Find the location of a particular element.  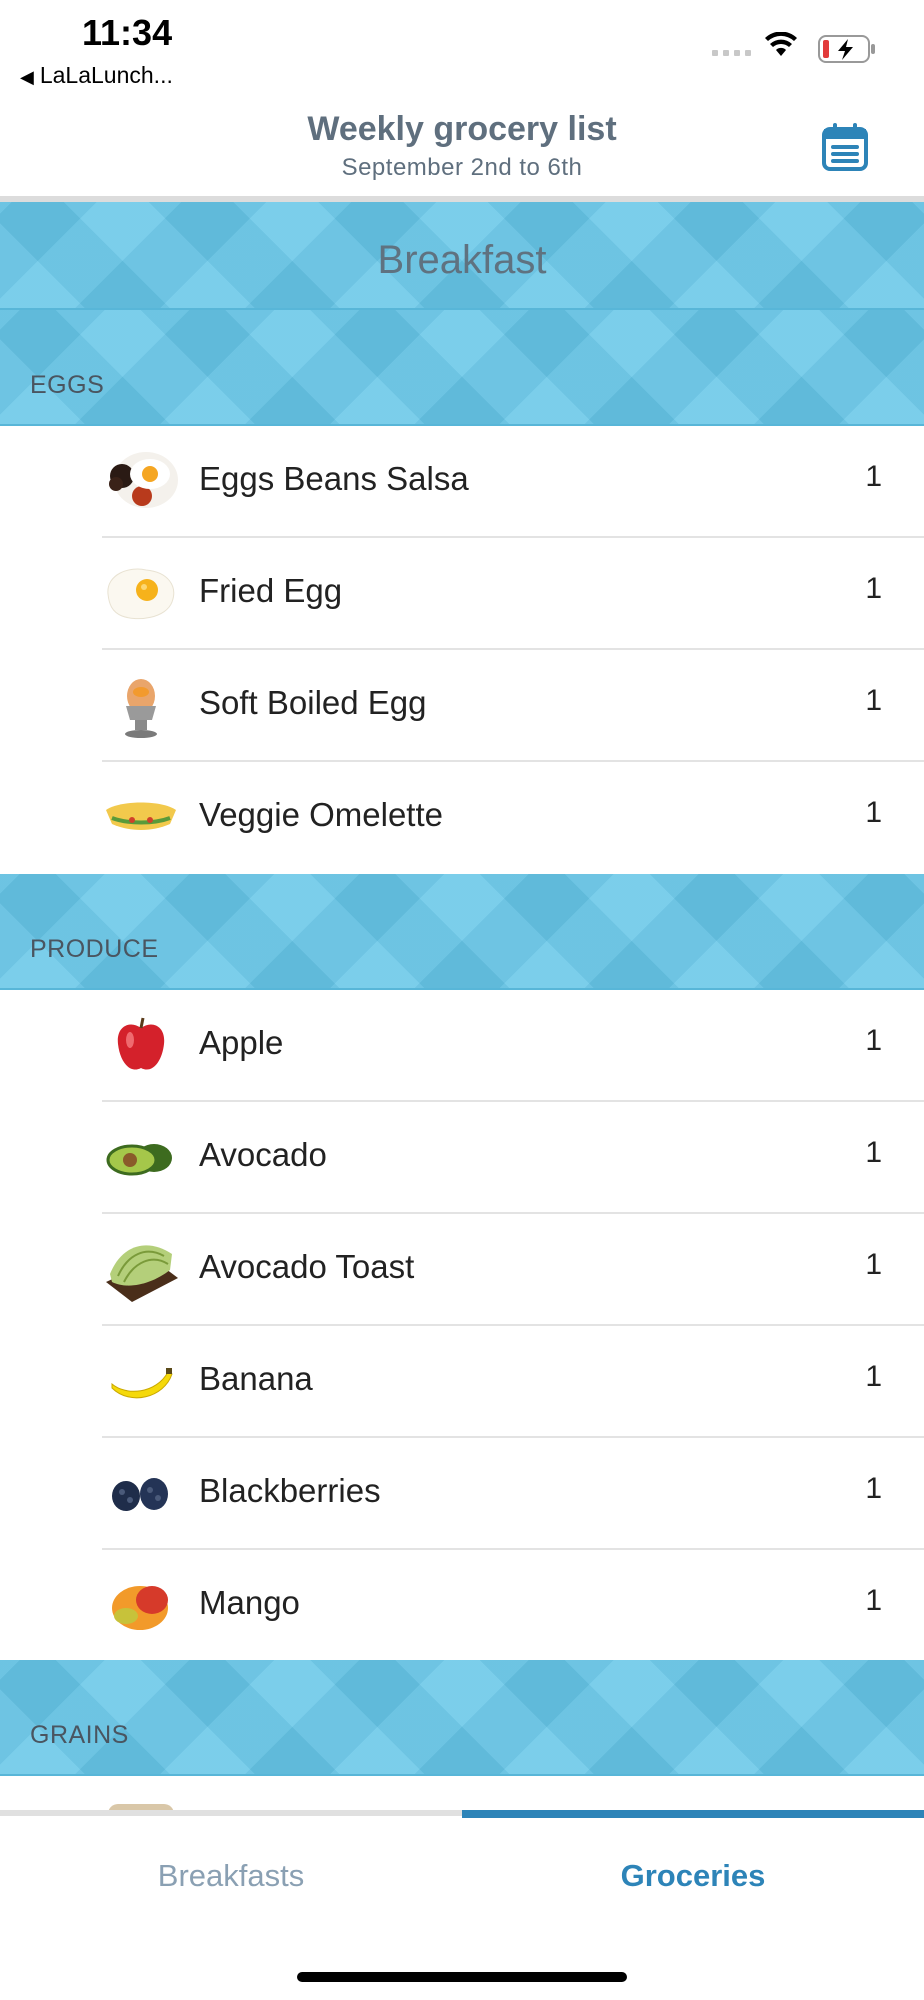

wifi-icon is located at coordinates (781, 44).